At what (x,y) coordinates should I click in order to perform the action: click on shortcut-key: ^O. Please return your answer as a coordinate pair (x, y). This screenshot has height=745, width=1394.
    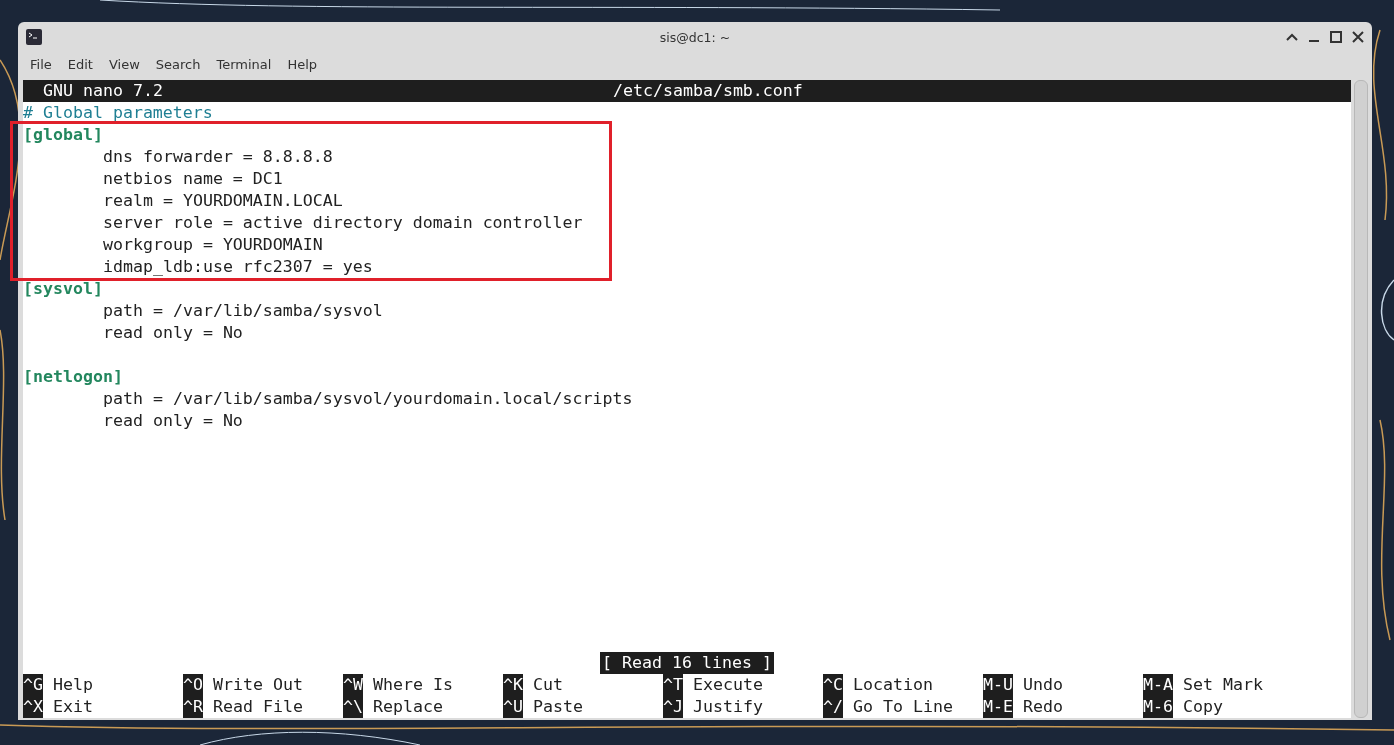
    Looking at the image, I should click on (193, 685).